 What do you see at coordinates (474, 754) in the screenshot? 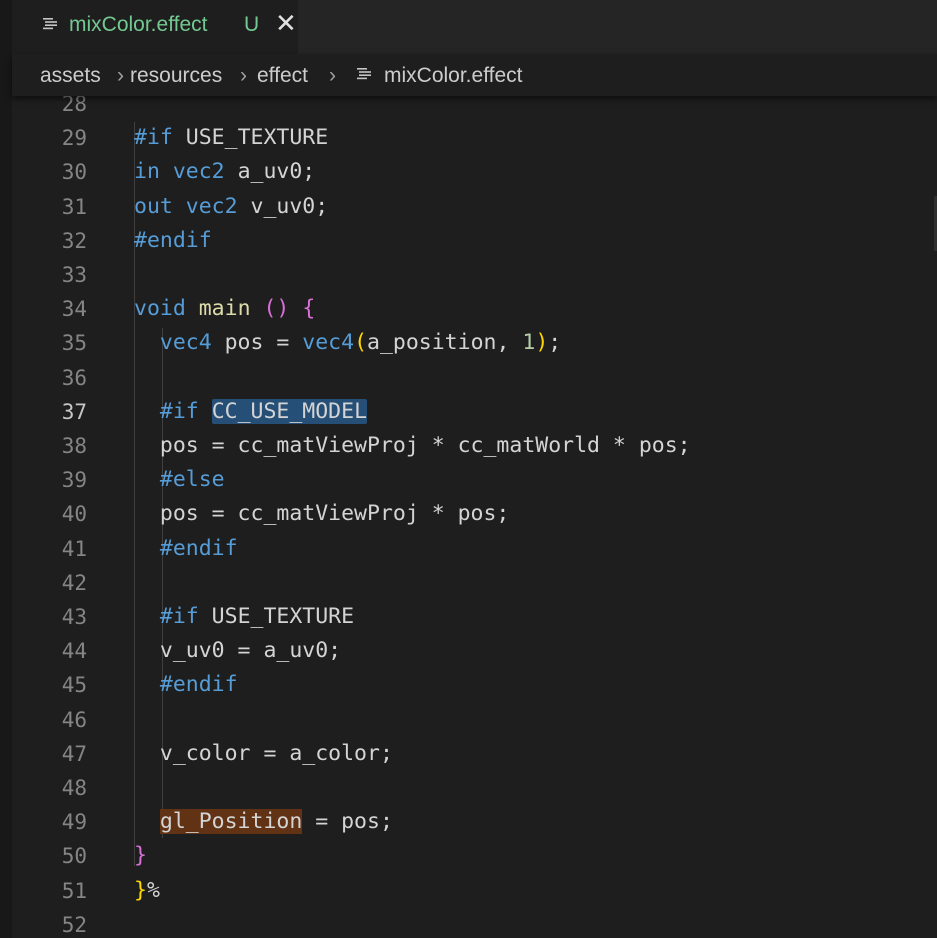
I see `code-line: 47 v_color = a_color;` at bounding box center [474, 754].